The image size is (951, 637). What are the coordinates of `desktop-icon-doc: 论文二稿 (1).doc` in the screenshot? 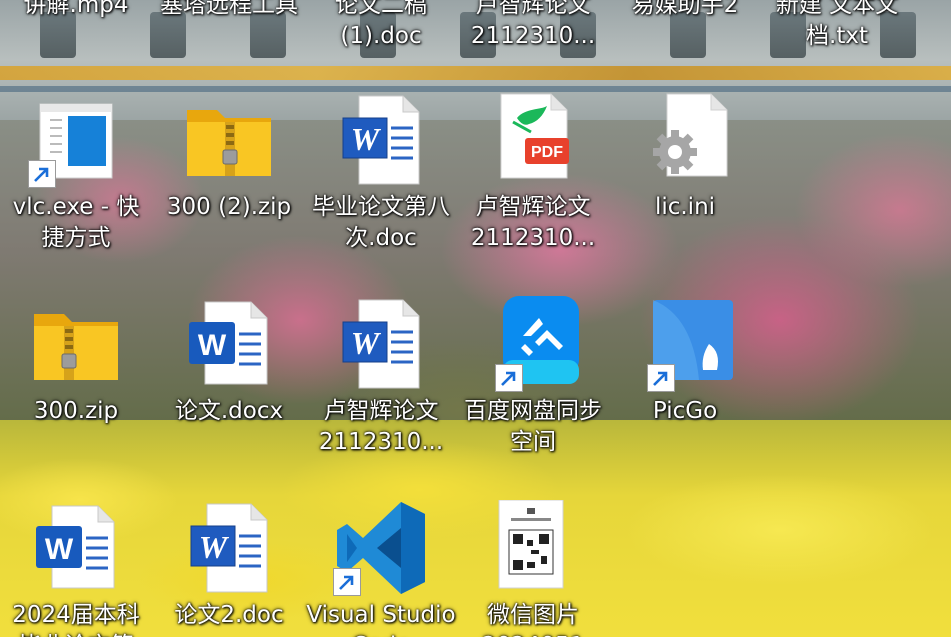 It's located at (381, 26).